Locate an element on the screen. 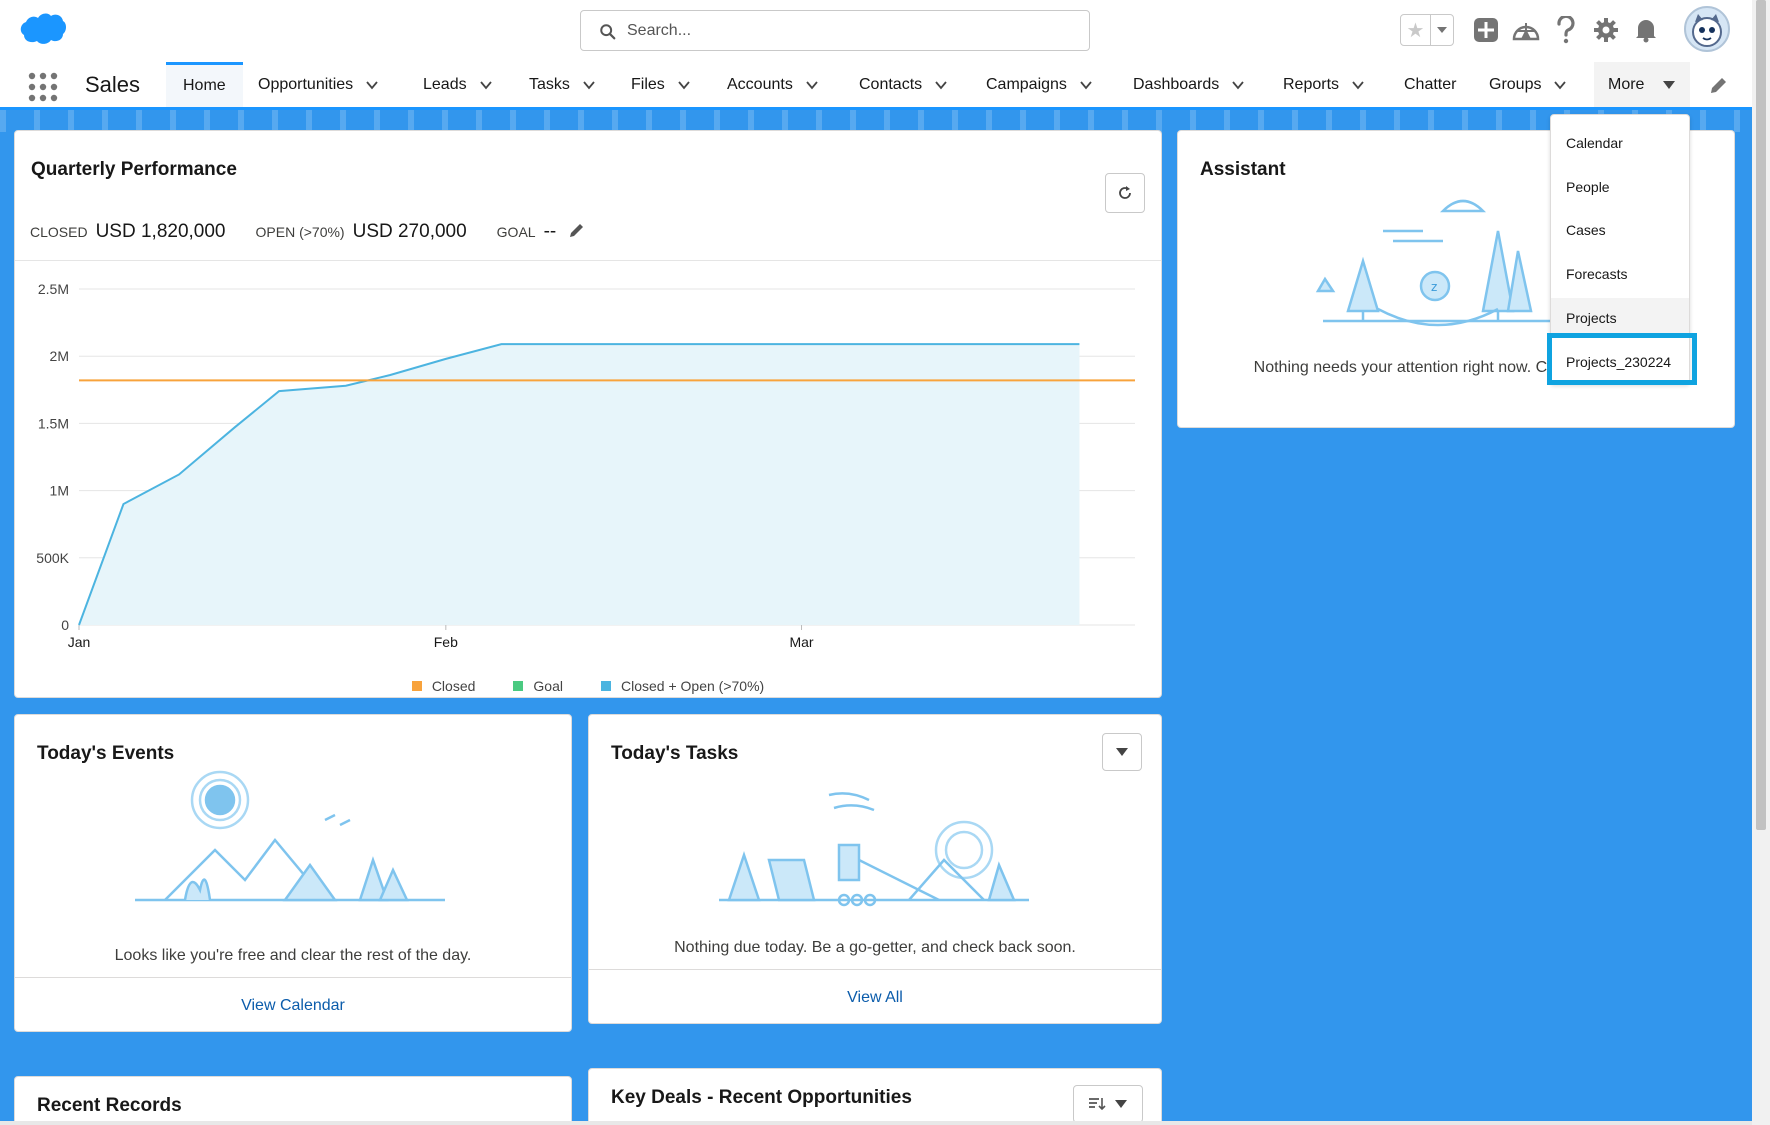  scrollbar-thumb is located at coordinates (1761, 415).